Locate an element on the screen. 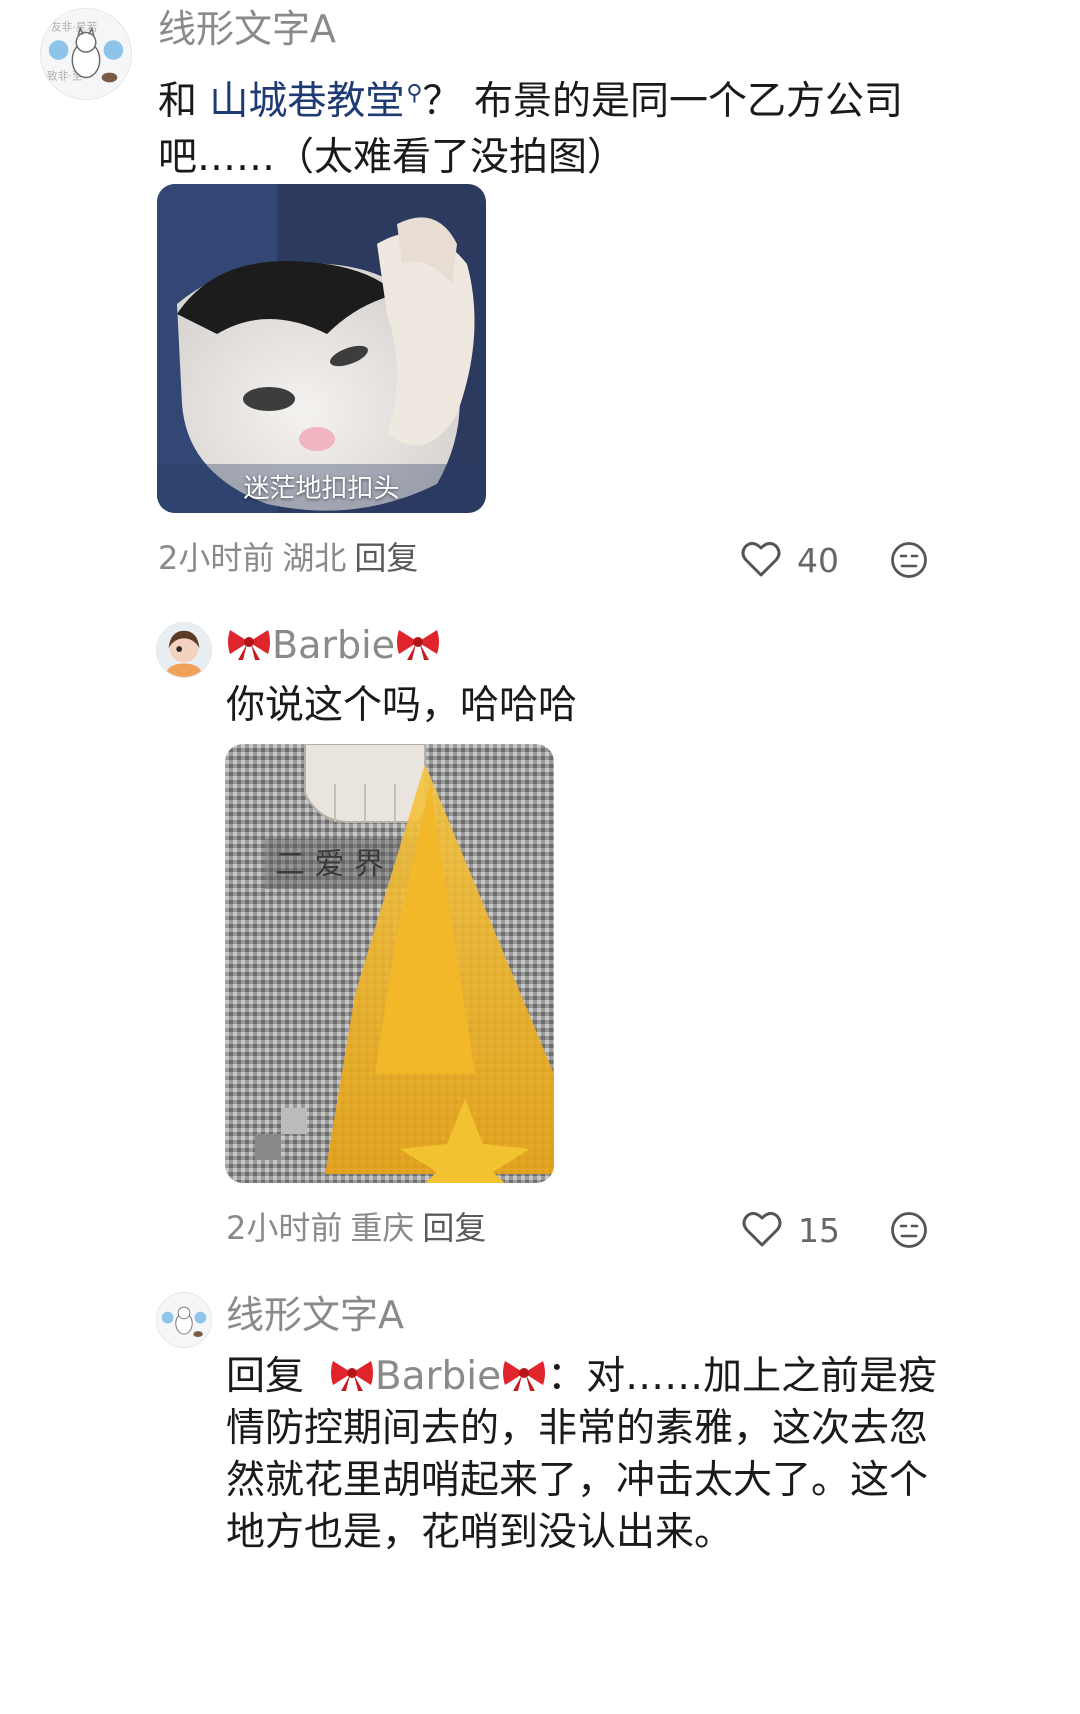 The width and height of the screenshot is (1080, 1714). comment-meta: 2小时前 重庆 回复 is located at coordinates (360, 1228).